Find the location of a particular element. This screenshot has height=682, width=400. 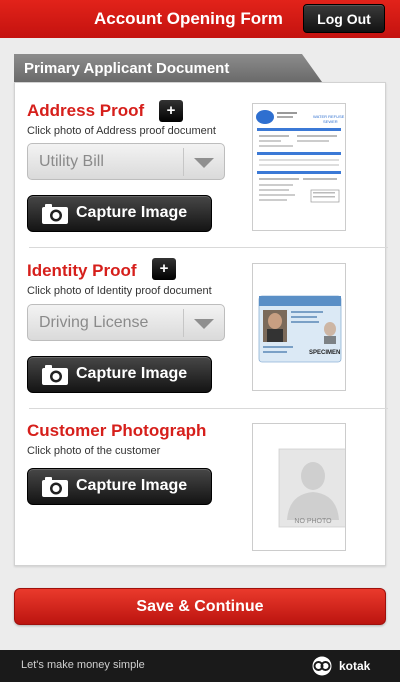

save-continue-label: Save & Continue is located at coordinates (200, 606).